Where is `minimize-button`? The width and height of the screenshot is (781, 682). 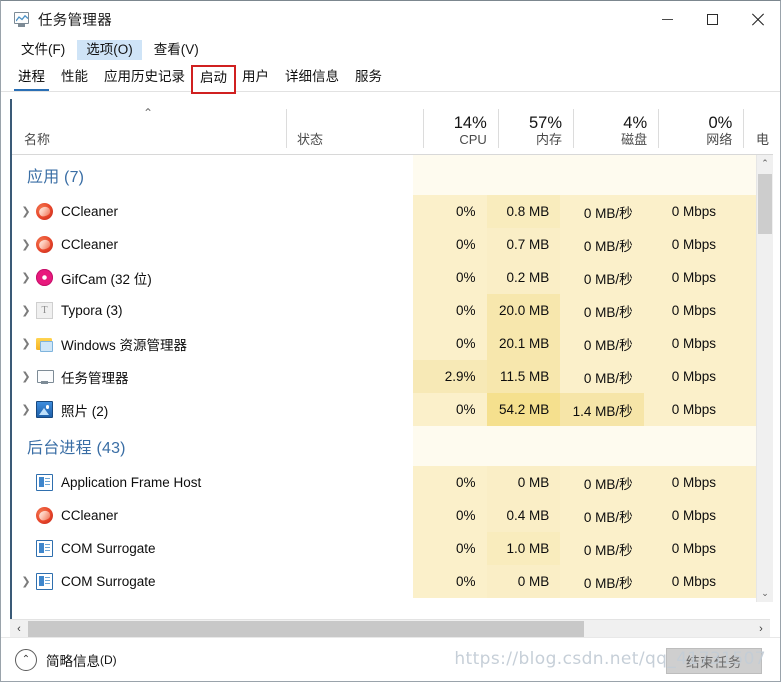 minimize-button is located at coordinates (667, 19).